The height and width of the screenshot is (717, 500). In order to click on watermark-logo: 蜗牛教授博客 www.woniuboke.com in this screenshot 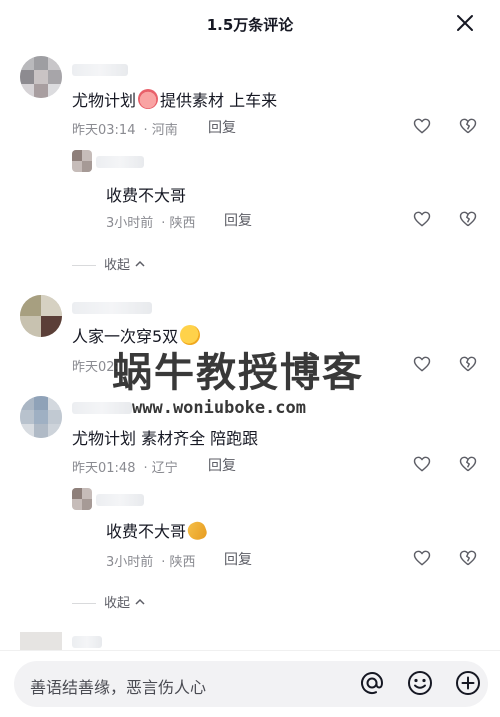, I will do `click(252, 385)`.